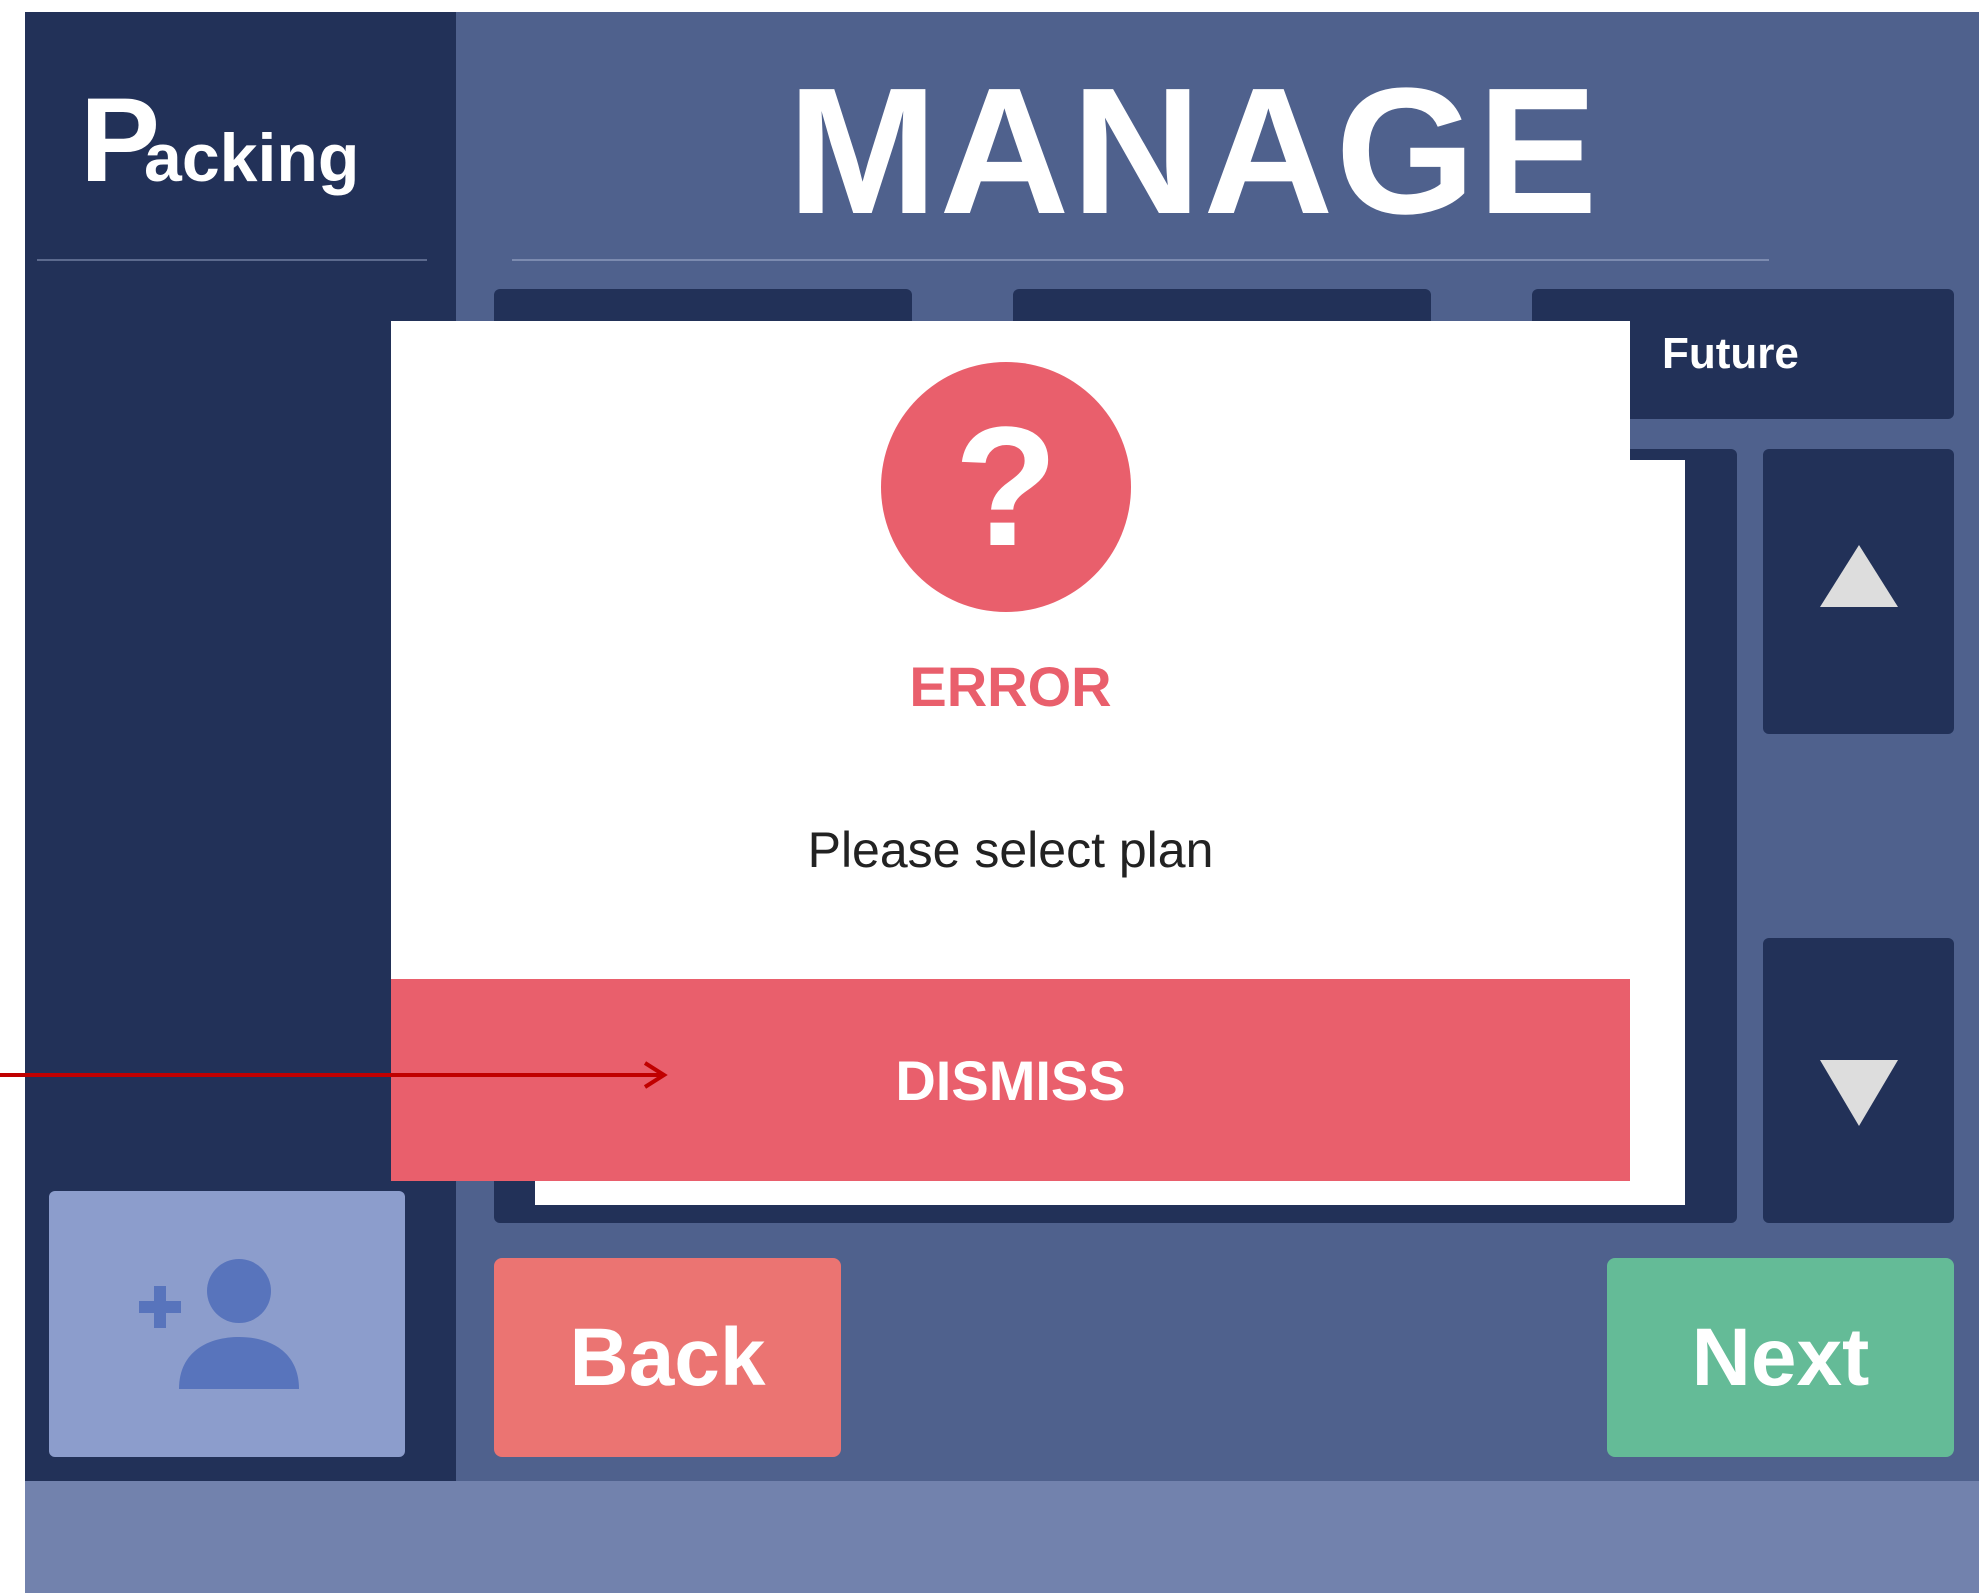 The image size is (1979, 1593). What do you see at coordinates (252, 158) in the screenshot?
I see `logo-text: acking` at bounding box center [252, 158].